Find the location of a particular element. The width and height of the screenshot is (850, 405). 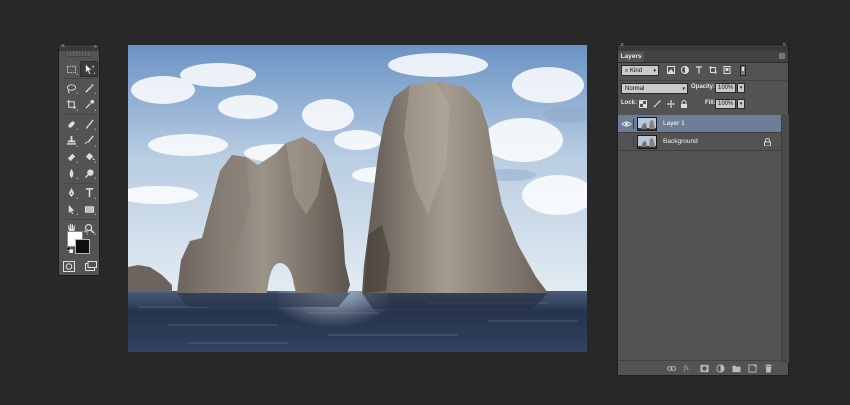

history-brush-tool is located at coordinates (89, 141).